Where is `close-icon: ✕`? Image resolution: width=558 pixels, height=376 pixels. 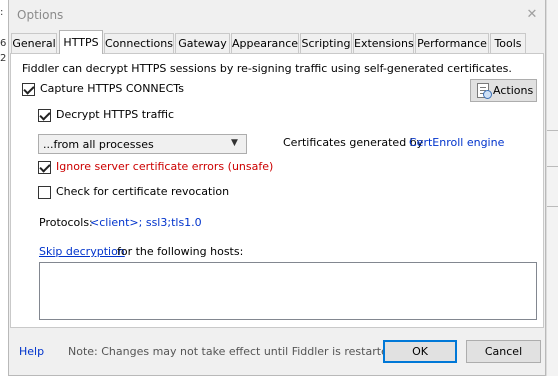 close-icon: ✕ is located at coordinates (532, 15).